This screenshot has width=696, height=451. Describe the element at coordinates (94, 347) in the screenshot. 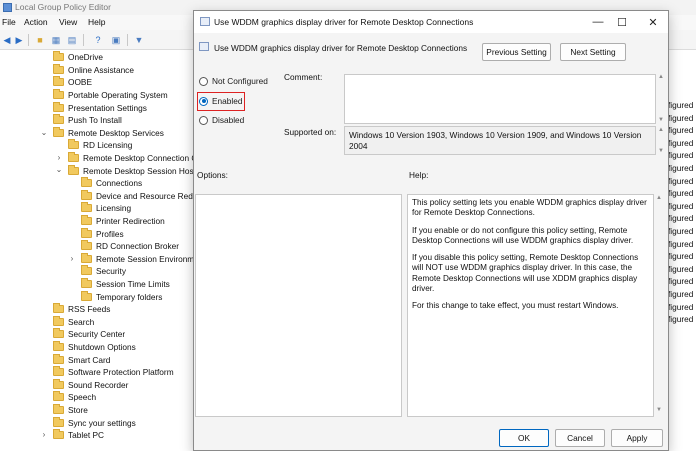

I see `tree-item: Shutdown Options` at that location.